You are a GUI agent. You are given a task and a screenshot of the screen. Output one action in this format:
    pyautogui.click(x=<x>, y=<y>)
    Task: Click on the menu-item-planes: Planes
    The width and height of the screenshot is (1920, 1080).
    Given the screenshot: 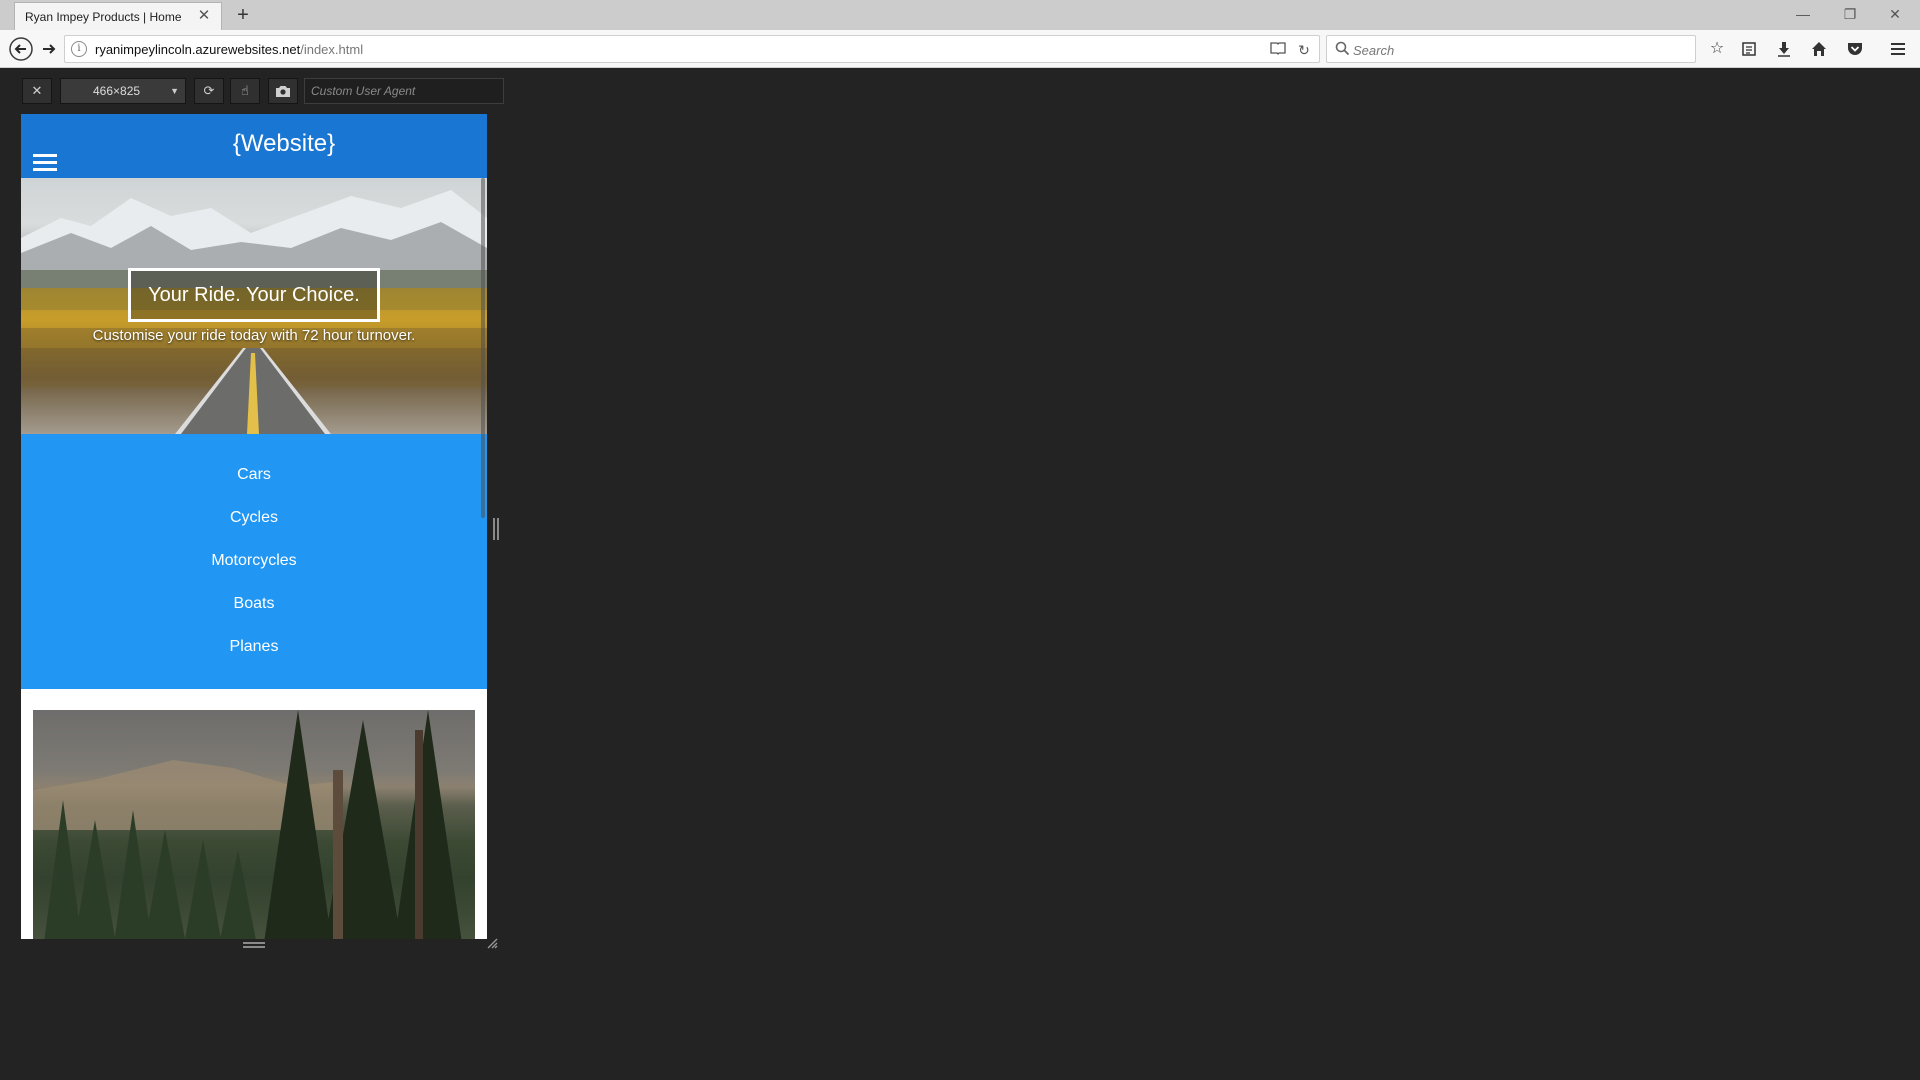 What is the action you would take?
    pyautogui.click(x=254, y=647)
    